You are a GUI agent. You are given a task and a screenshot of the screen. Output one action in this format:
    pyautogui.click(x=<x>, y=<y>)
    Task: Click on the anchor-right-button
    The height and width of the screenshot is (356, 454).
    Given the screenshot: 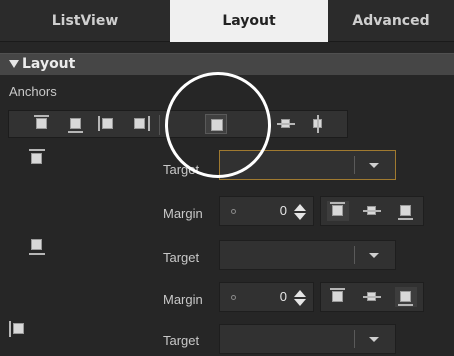 What is the action you would take?
    pyautogui.click(x=140, y=124)
    